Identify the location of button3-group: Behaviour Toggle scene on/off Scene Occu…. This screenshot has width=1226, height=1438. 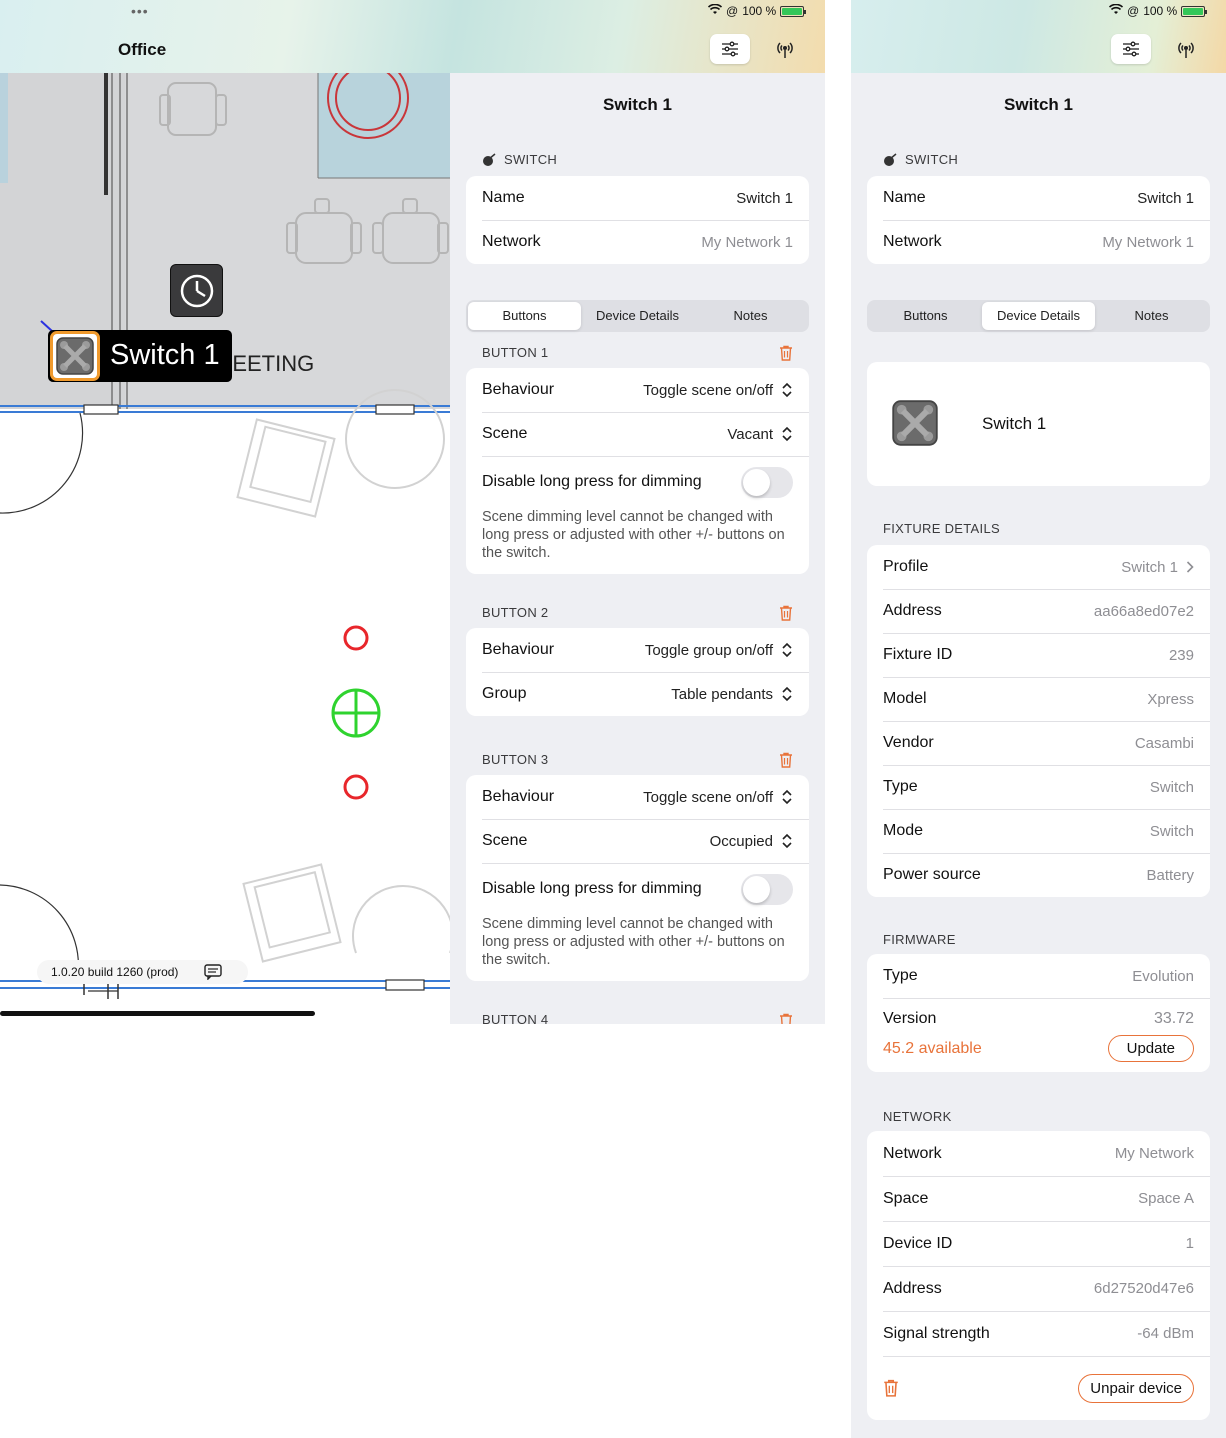
(637, 878).